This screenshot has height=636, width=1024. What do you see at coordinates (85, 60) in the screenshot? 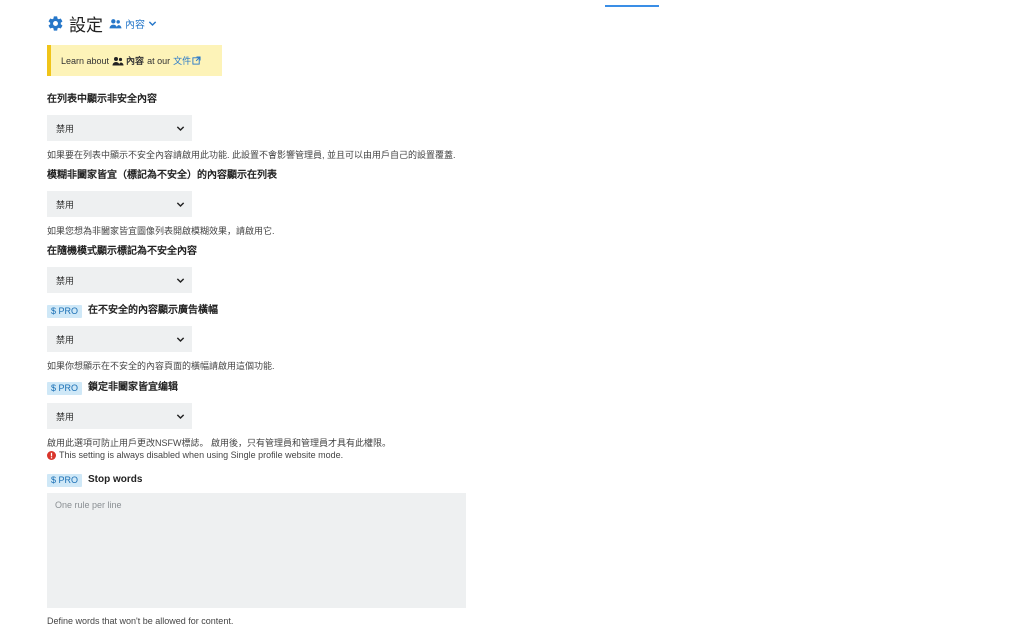
I see `notice-prefix: Learn about` at bounding box center [85, 60].